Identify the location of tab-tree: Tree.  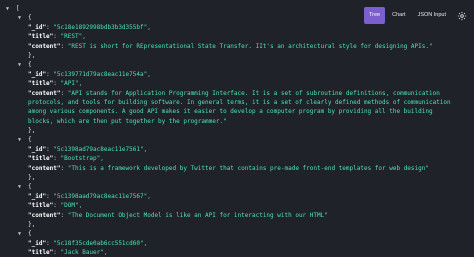
(375, 16).